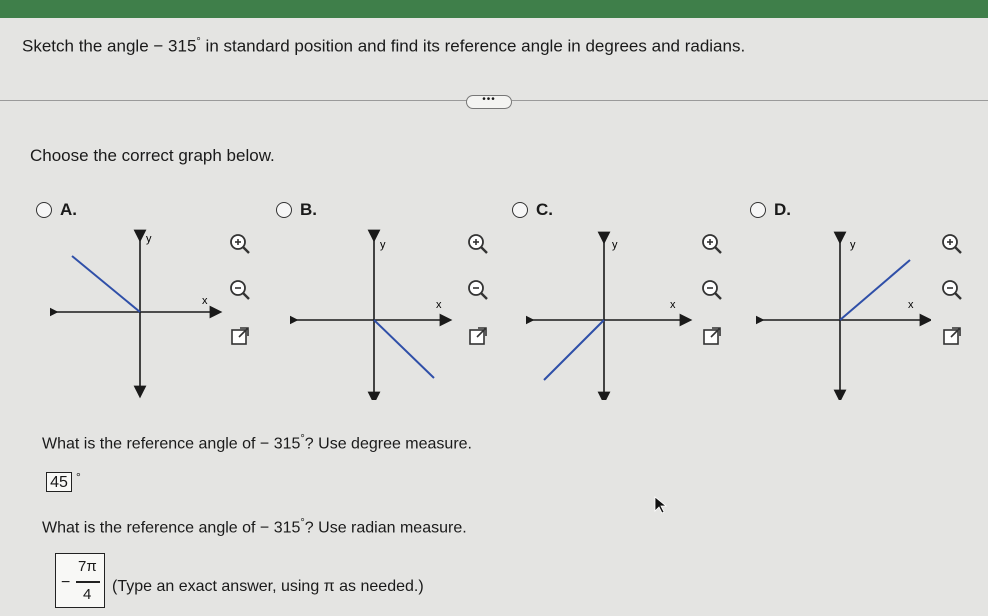  Describe the element at coordinates (520, 210) in the screenshot. I see `radio-c` at that location.